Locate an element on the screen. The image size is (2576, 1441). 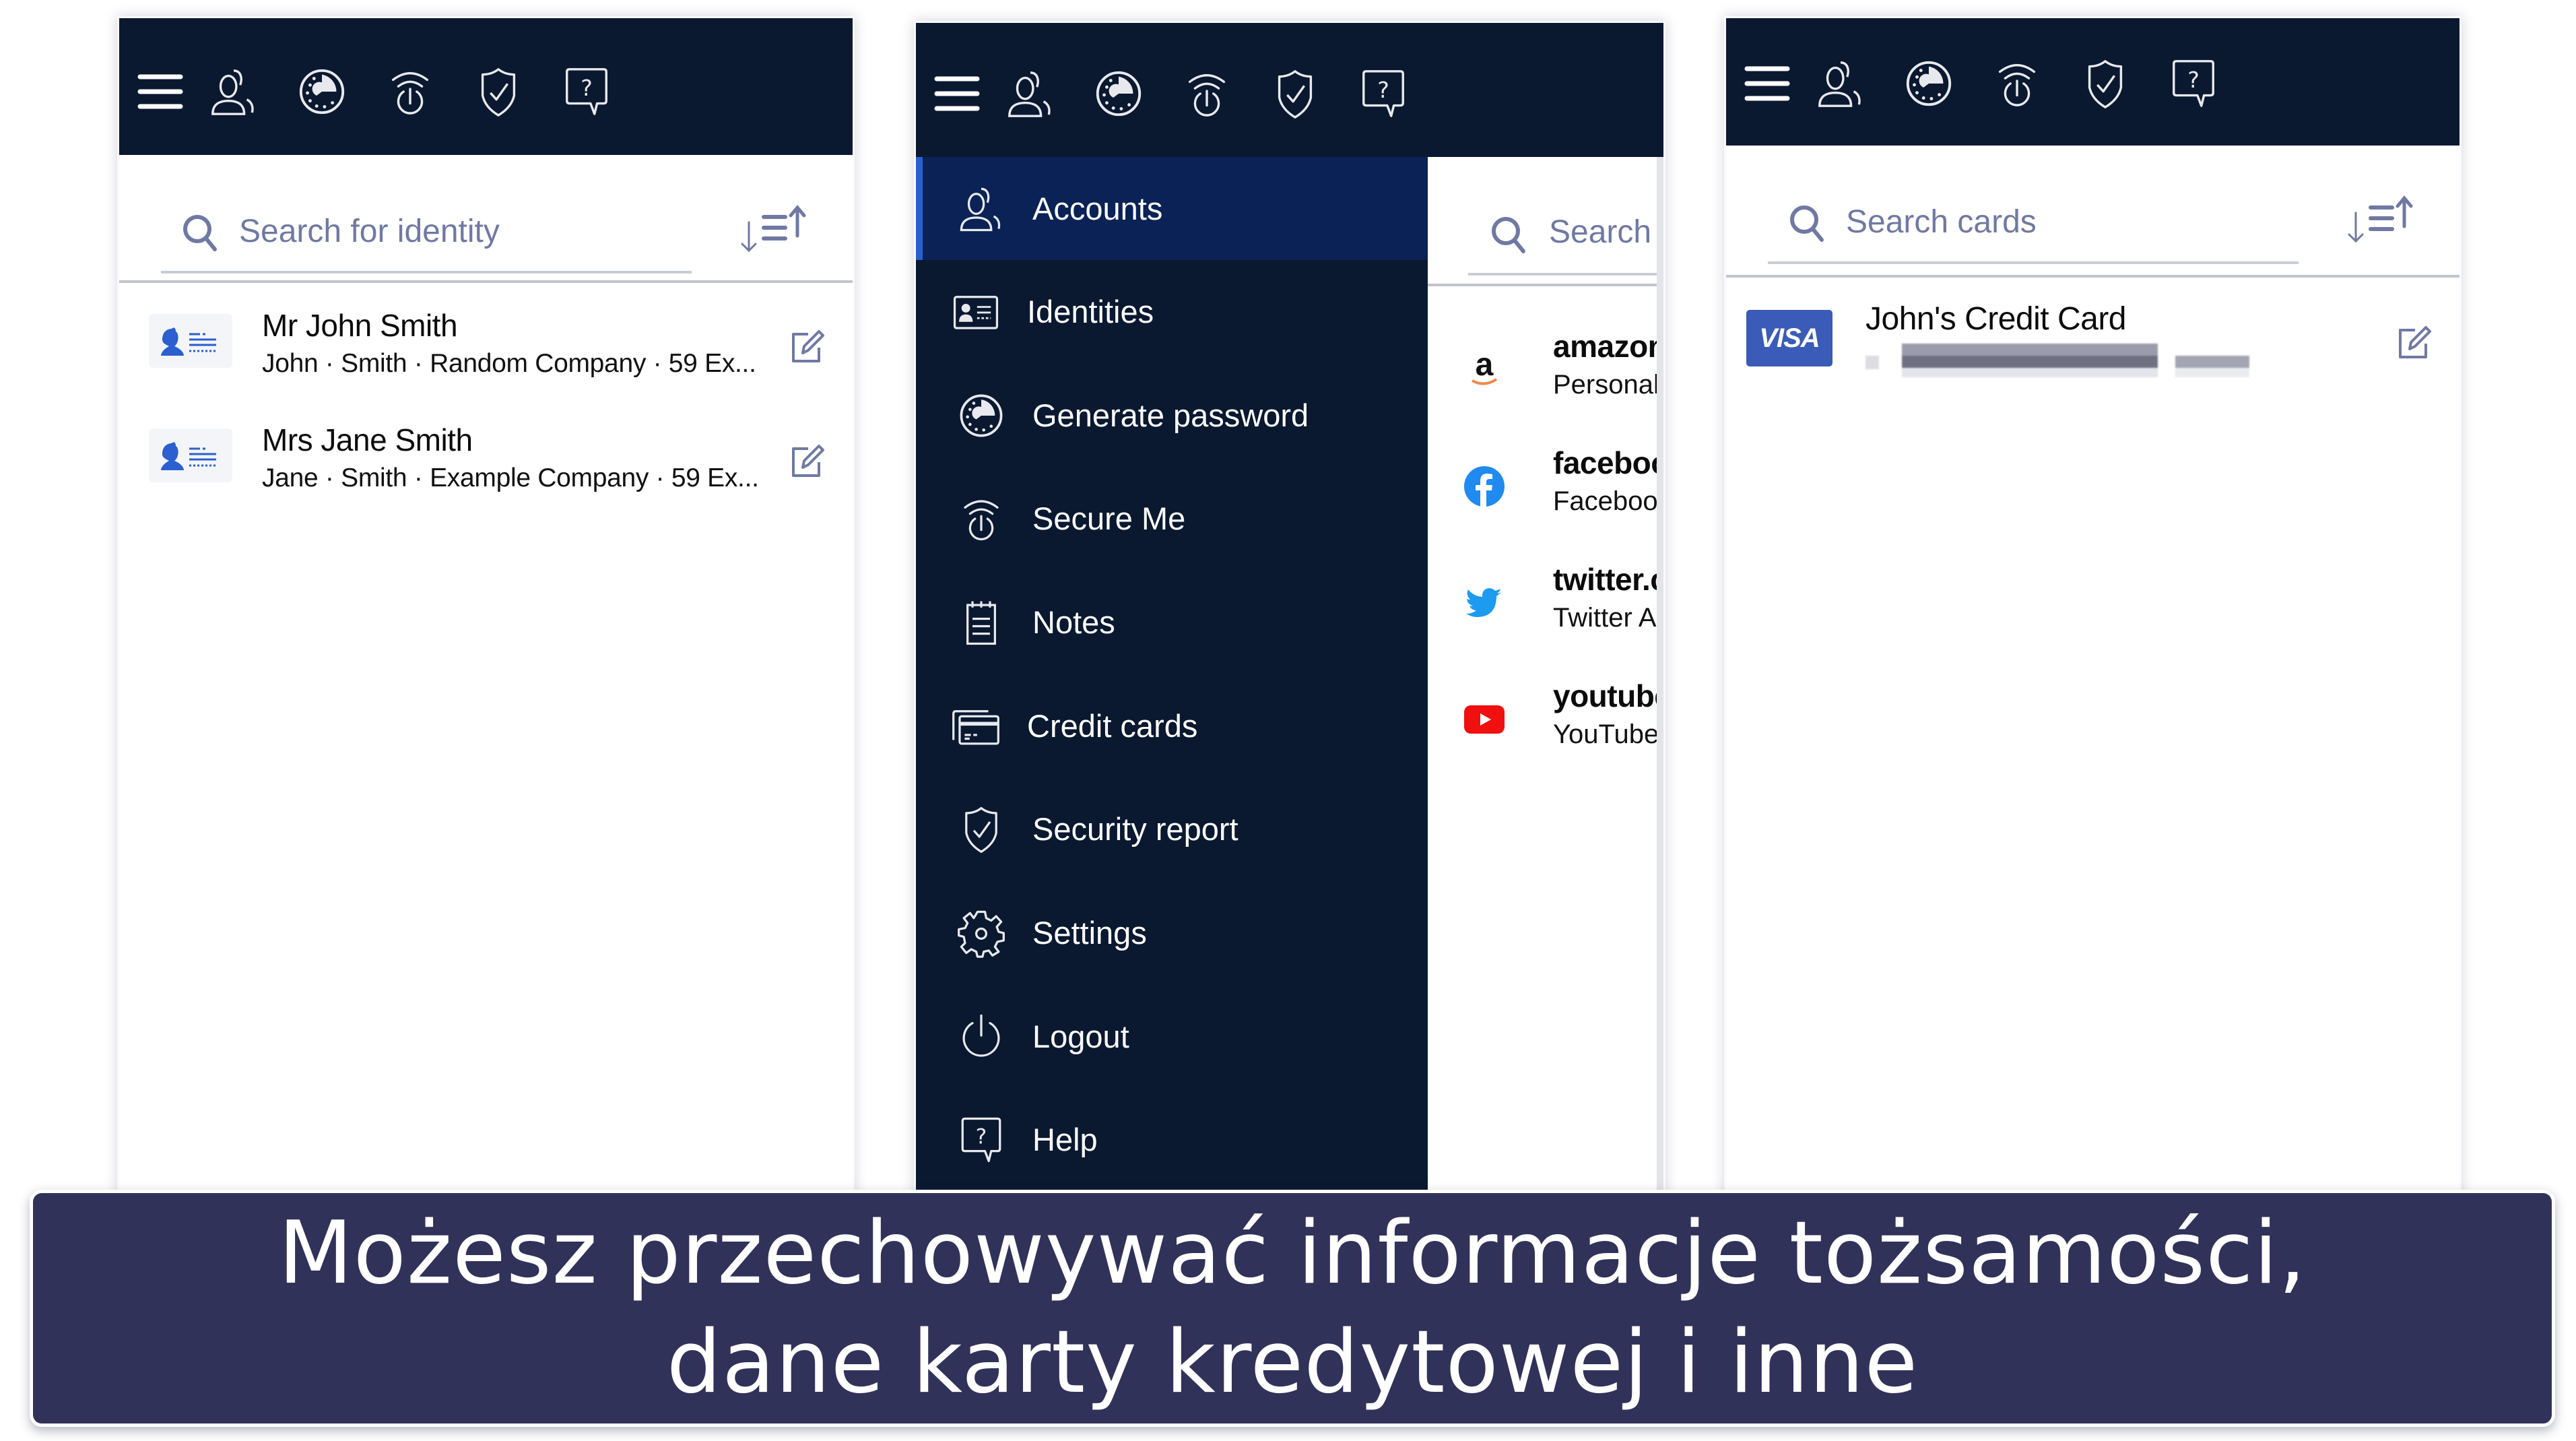
drawer-item-label: Logout is located at coordinates (1080, 1036).